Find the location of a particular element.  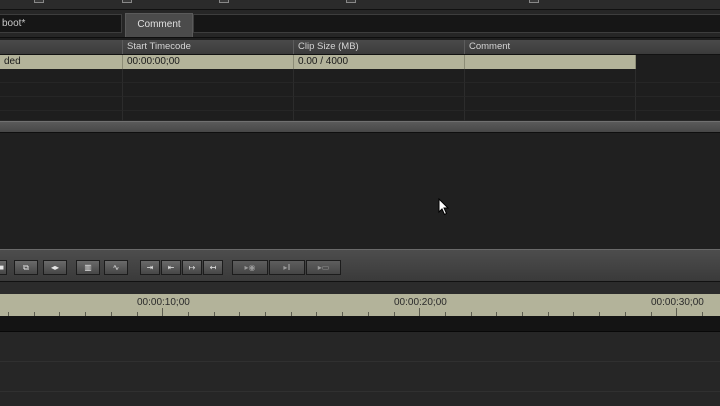

expand-button: ◂▸ is located at coordinates (55, 267).